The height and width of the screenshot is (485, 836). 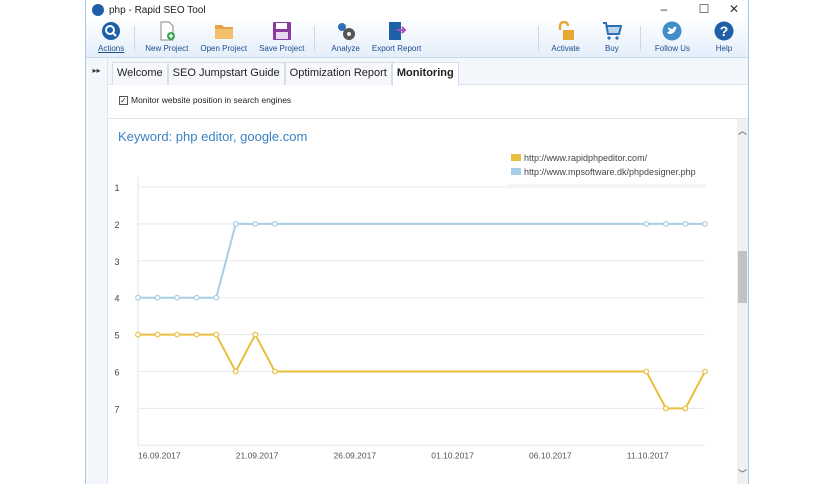 I want to click on help-button: ? Help, so click(x=724, y=38).